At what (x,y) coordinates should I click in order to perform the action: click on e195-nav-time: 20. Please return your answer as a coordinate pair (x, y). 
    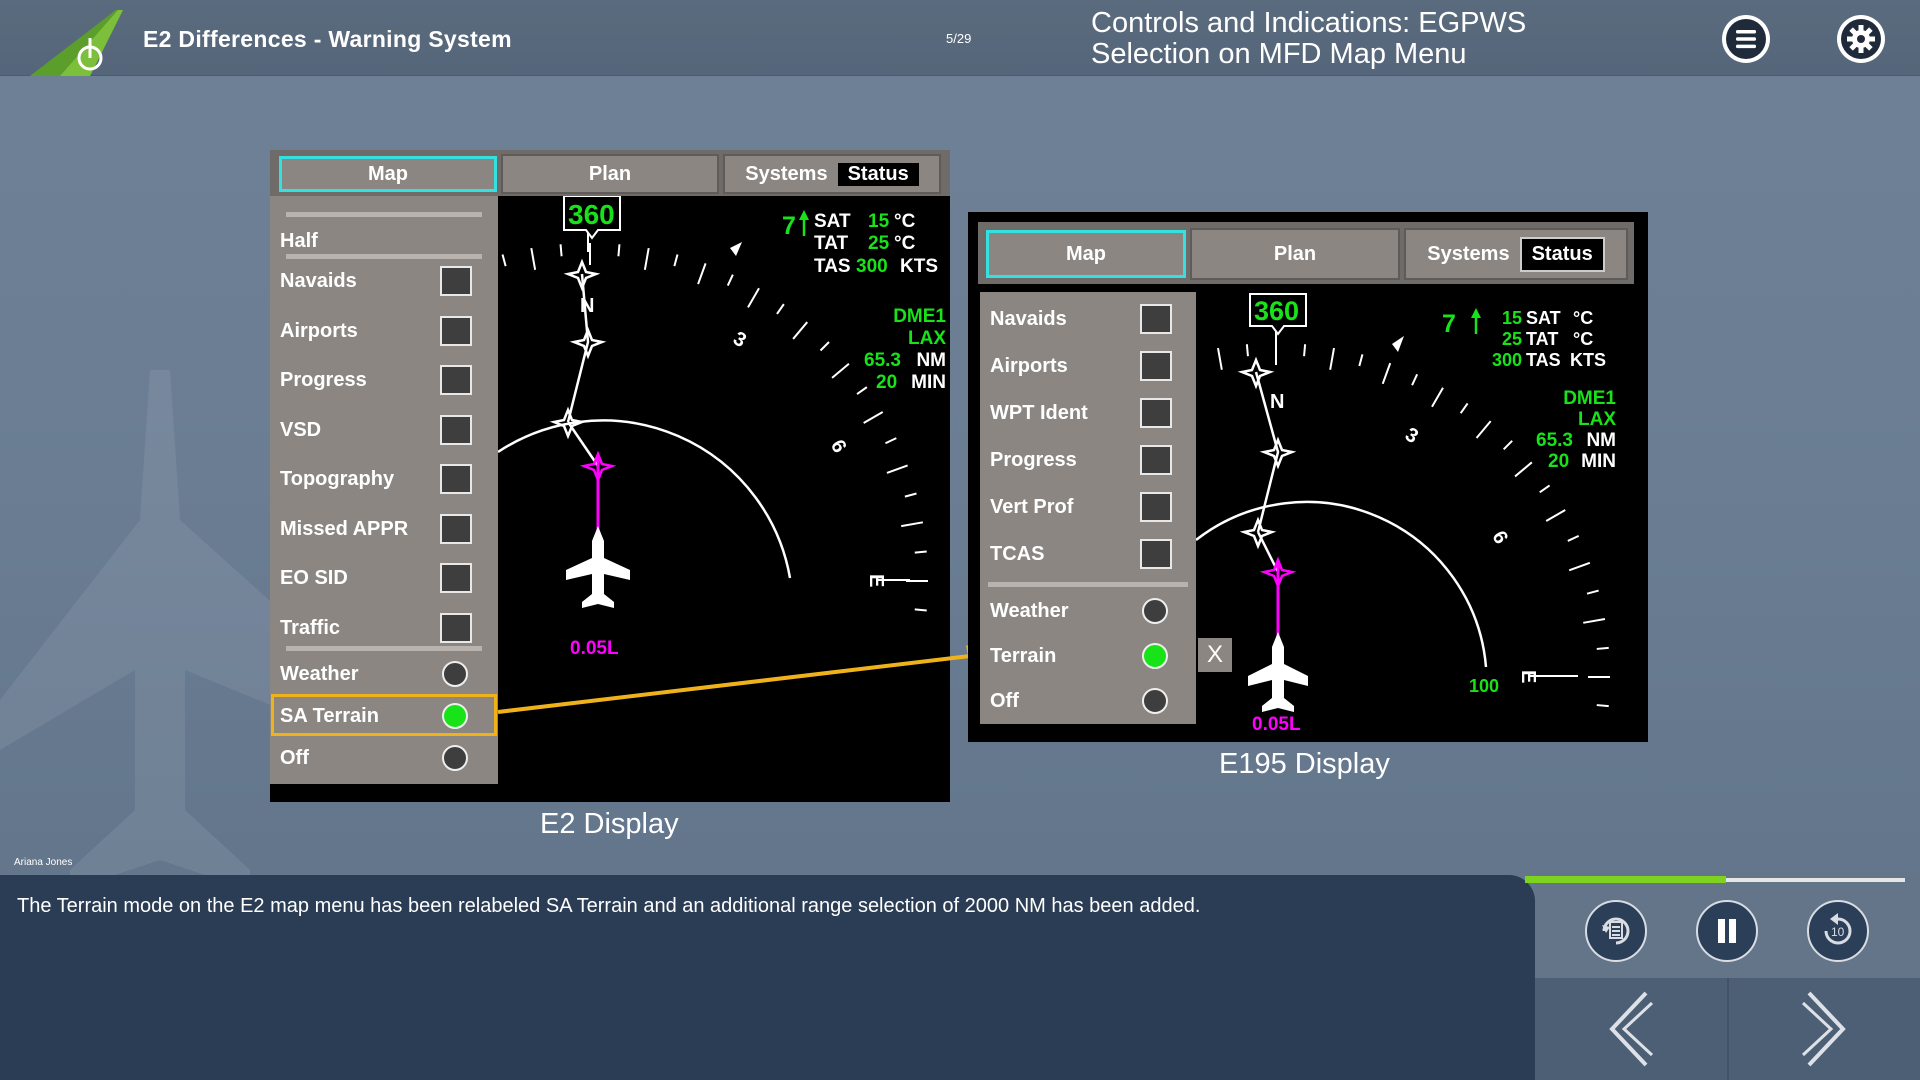
    Looking at the image, I should click on (1558, 461).